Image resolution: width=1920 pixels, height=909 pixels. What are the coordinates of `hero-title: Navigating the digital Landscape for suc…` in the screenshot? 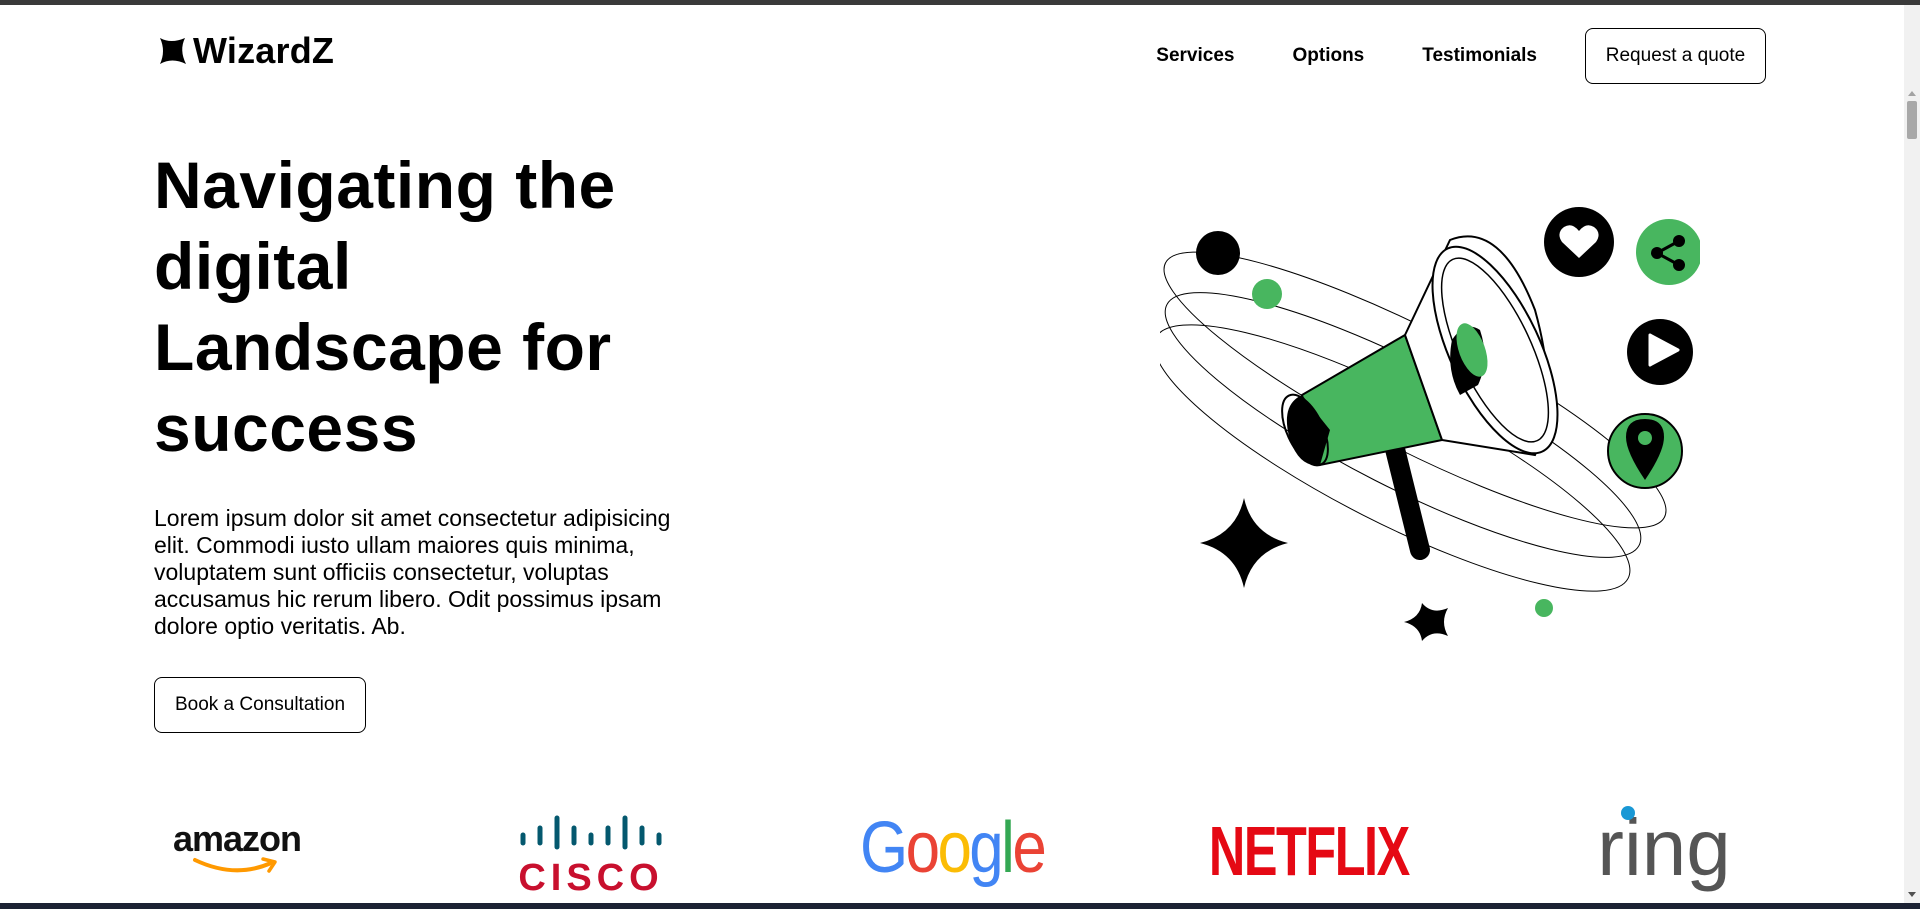 It's located at (385, 306).